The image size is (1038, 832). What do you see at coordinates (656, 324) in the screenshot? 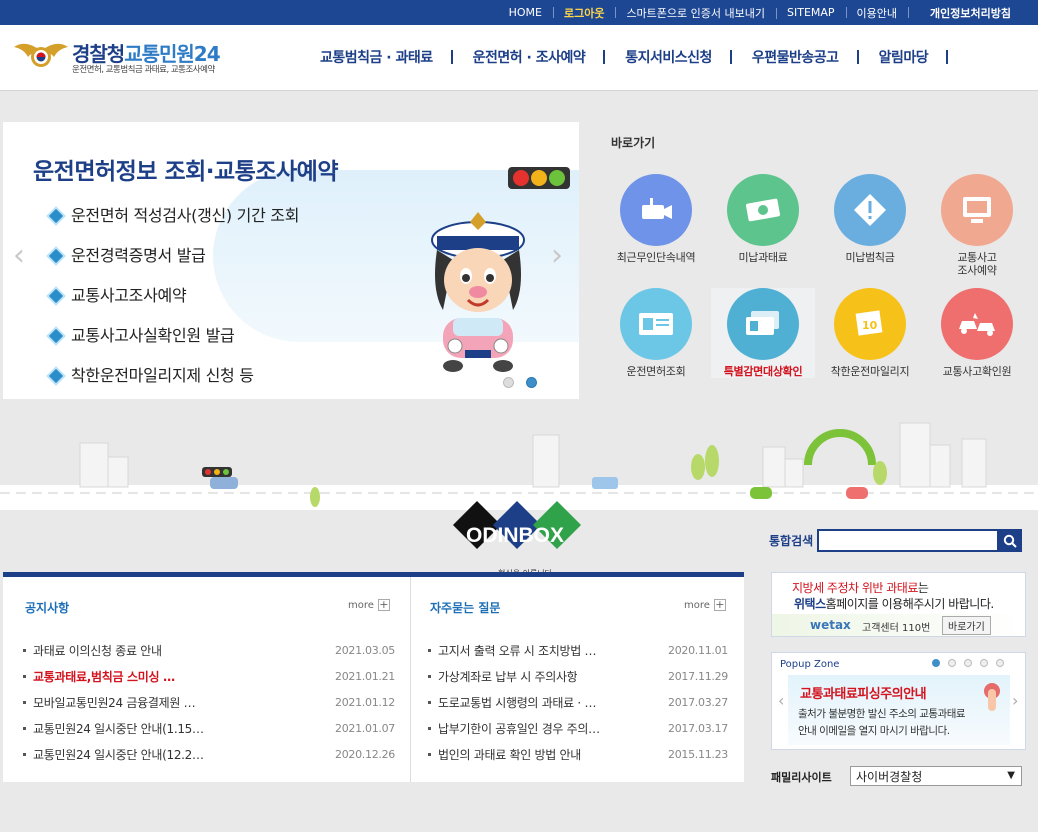
I see `license-card-icon` at bounding box center [656, 324].